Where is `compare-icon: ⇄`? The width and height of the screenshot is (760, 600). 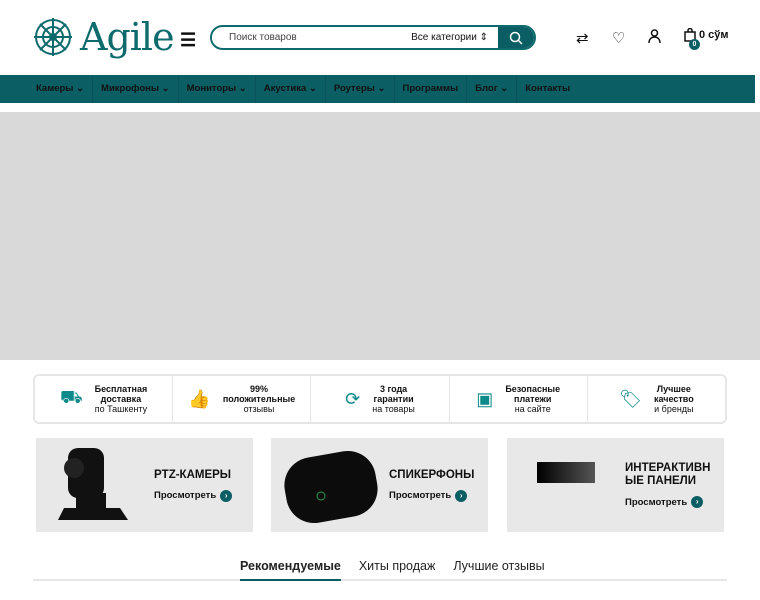
compare-icon: ⇄ is located at coordinates (582, 38).